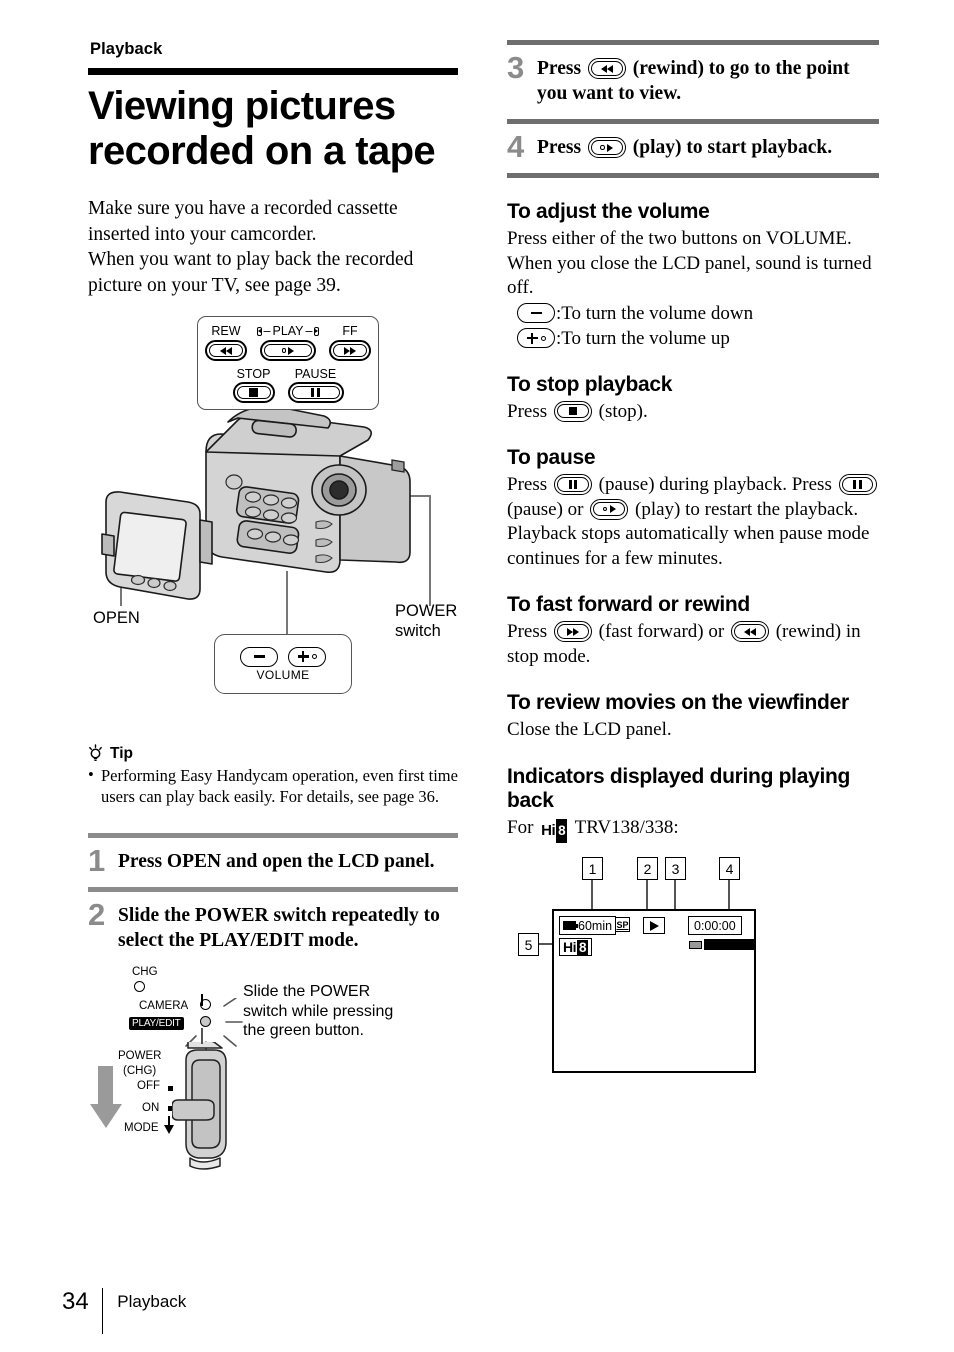 This screenshot has height=1352, width=954. What do you see at coordinates (288, 363) in the screenshot?
I see `transport-buttons-callout: REW – PLAY – FF STOP PAUSE` at bounding box center [288, 363].